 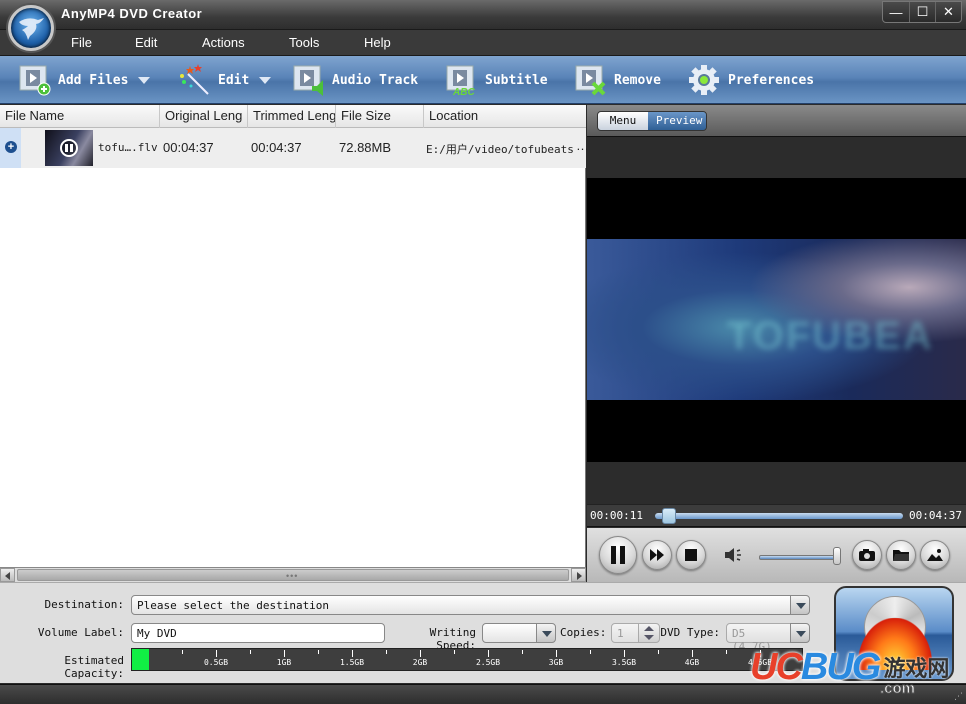 What do you see at coordinates (649, 637) in the screenshot?
I see `stepper-down-icon` at bounding box center [649, 637].